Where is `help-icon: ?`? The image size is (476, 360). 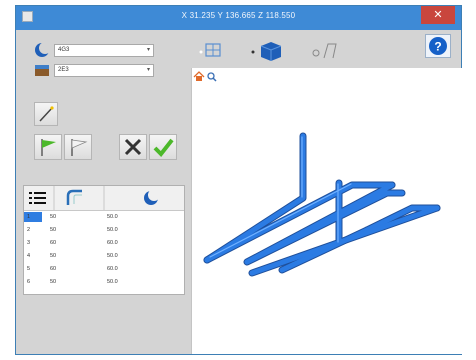
help-icon: ? is located at coordinates (438, 46).